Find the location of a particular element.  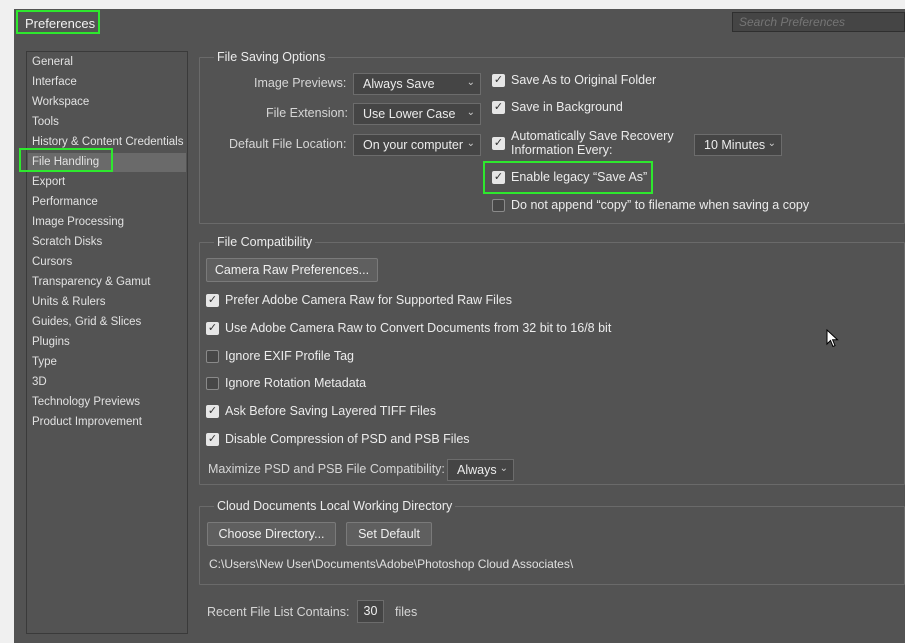

ask-tiff-label: Ask Before Saving Layered TIFF Files is located at coordinates (330, 411).